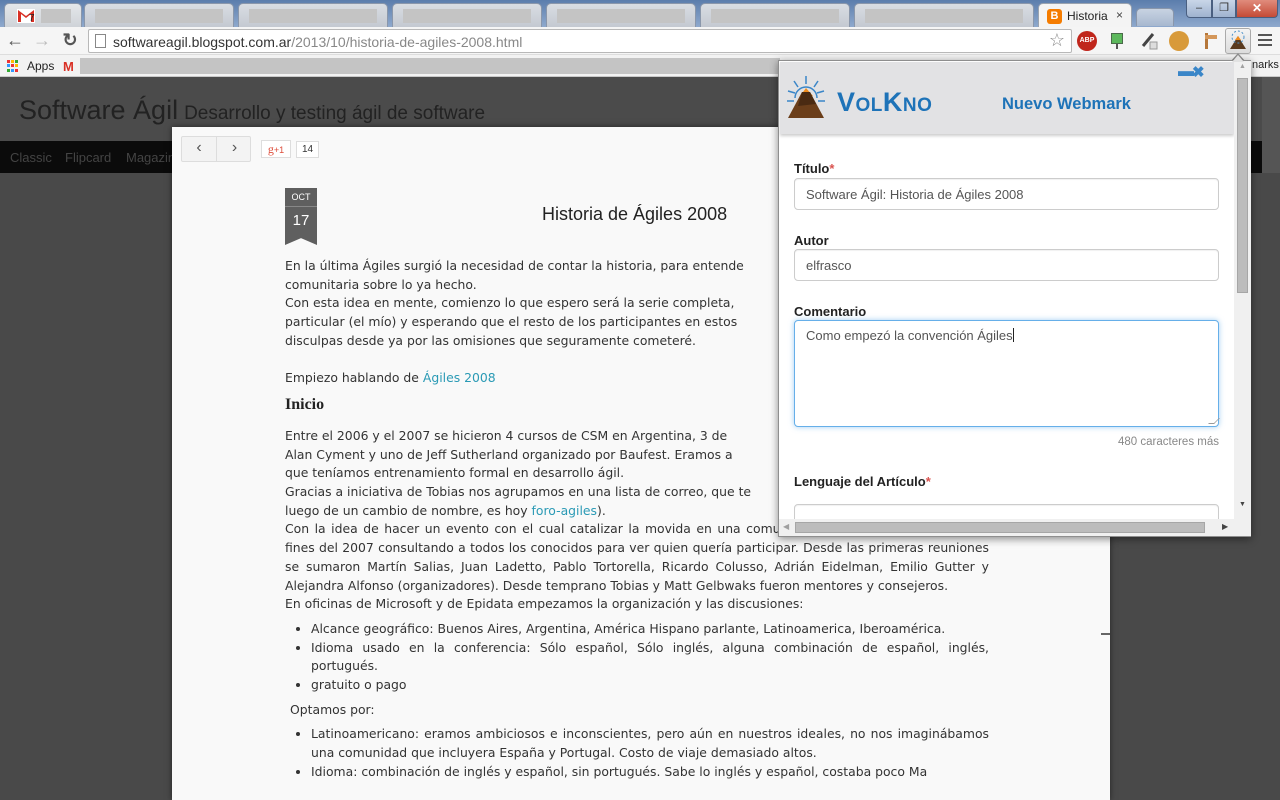 Image resolution: width=1280 pixels, height=800 pixels. Describe the element at coordinates (650, 685) in the screenshot. I see `list-item: gratuito o pago` at that location.